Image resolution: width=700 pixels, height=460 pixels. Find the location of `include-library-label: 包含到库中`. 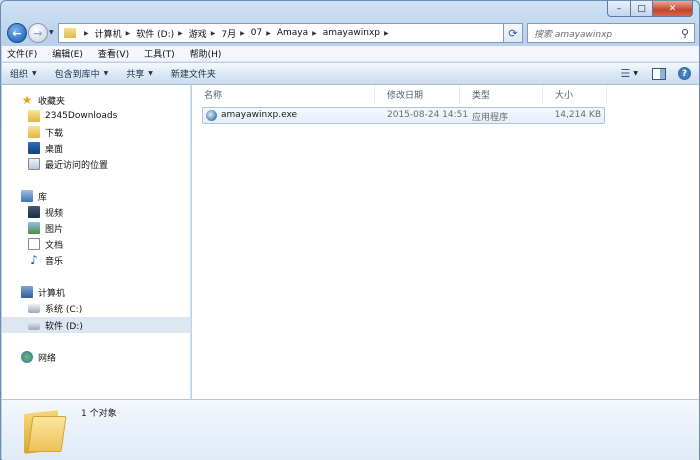

include-library-label: 包含到库中 is located at coordinates (77, 75).